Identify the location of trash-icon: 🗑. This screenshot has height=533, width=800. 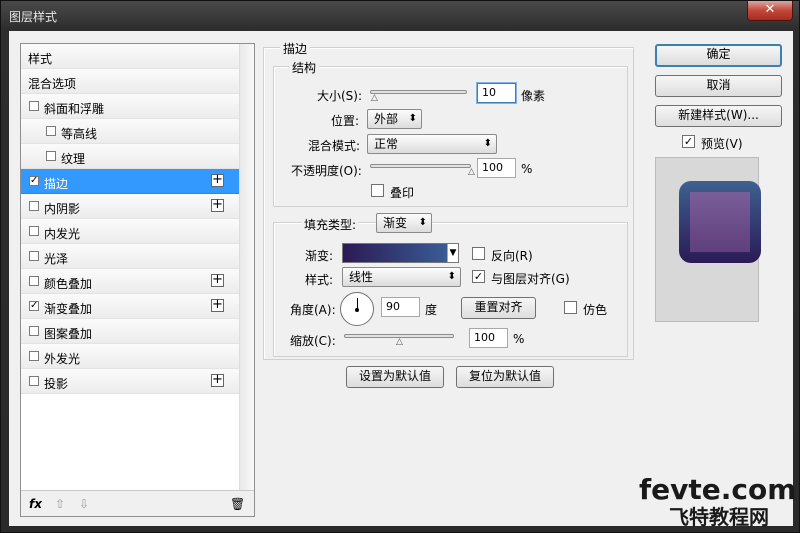
(237, 504).